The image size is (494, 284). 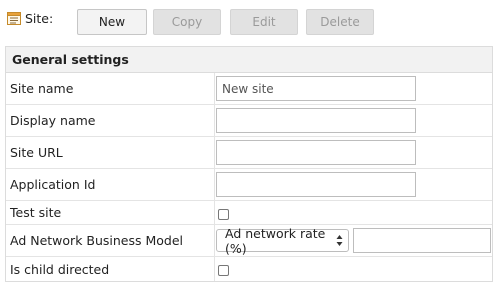 What do you see at coordinates (249, 213) in the screenshot?
I see `test-site-row: Test site` at bounding box center [249, 213].